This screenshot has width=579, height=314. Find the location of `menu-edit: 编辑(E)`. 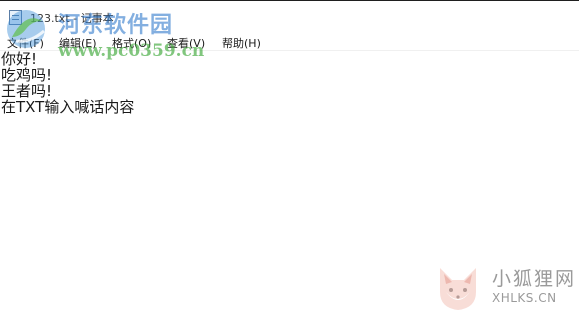

menu-edit: 编辑(E) is located at coordinates (78, 43).